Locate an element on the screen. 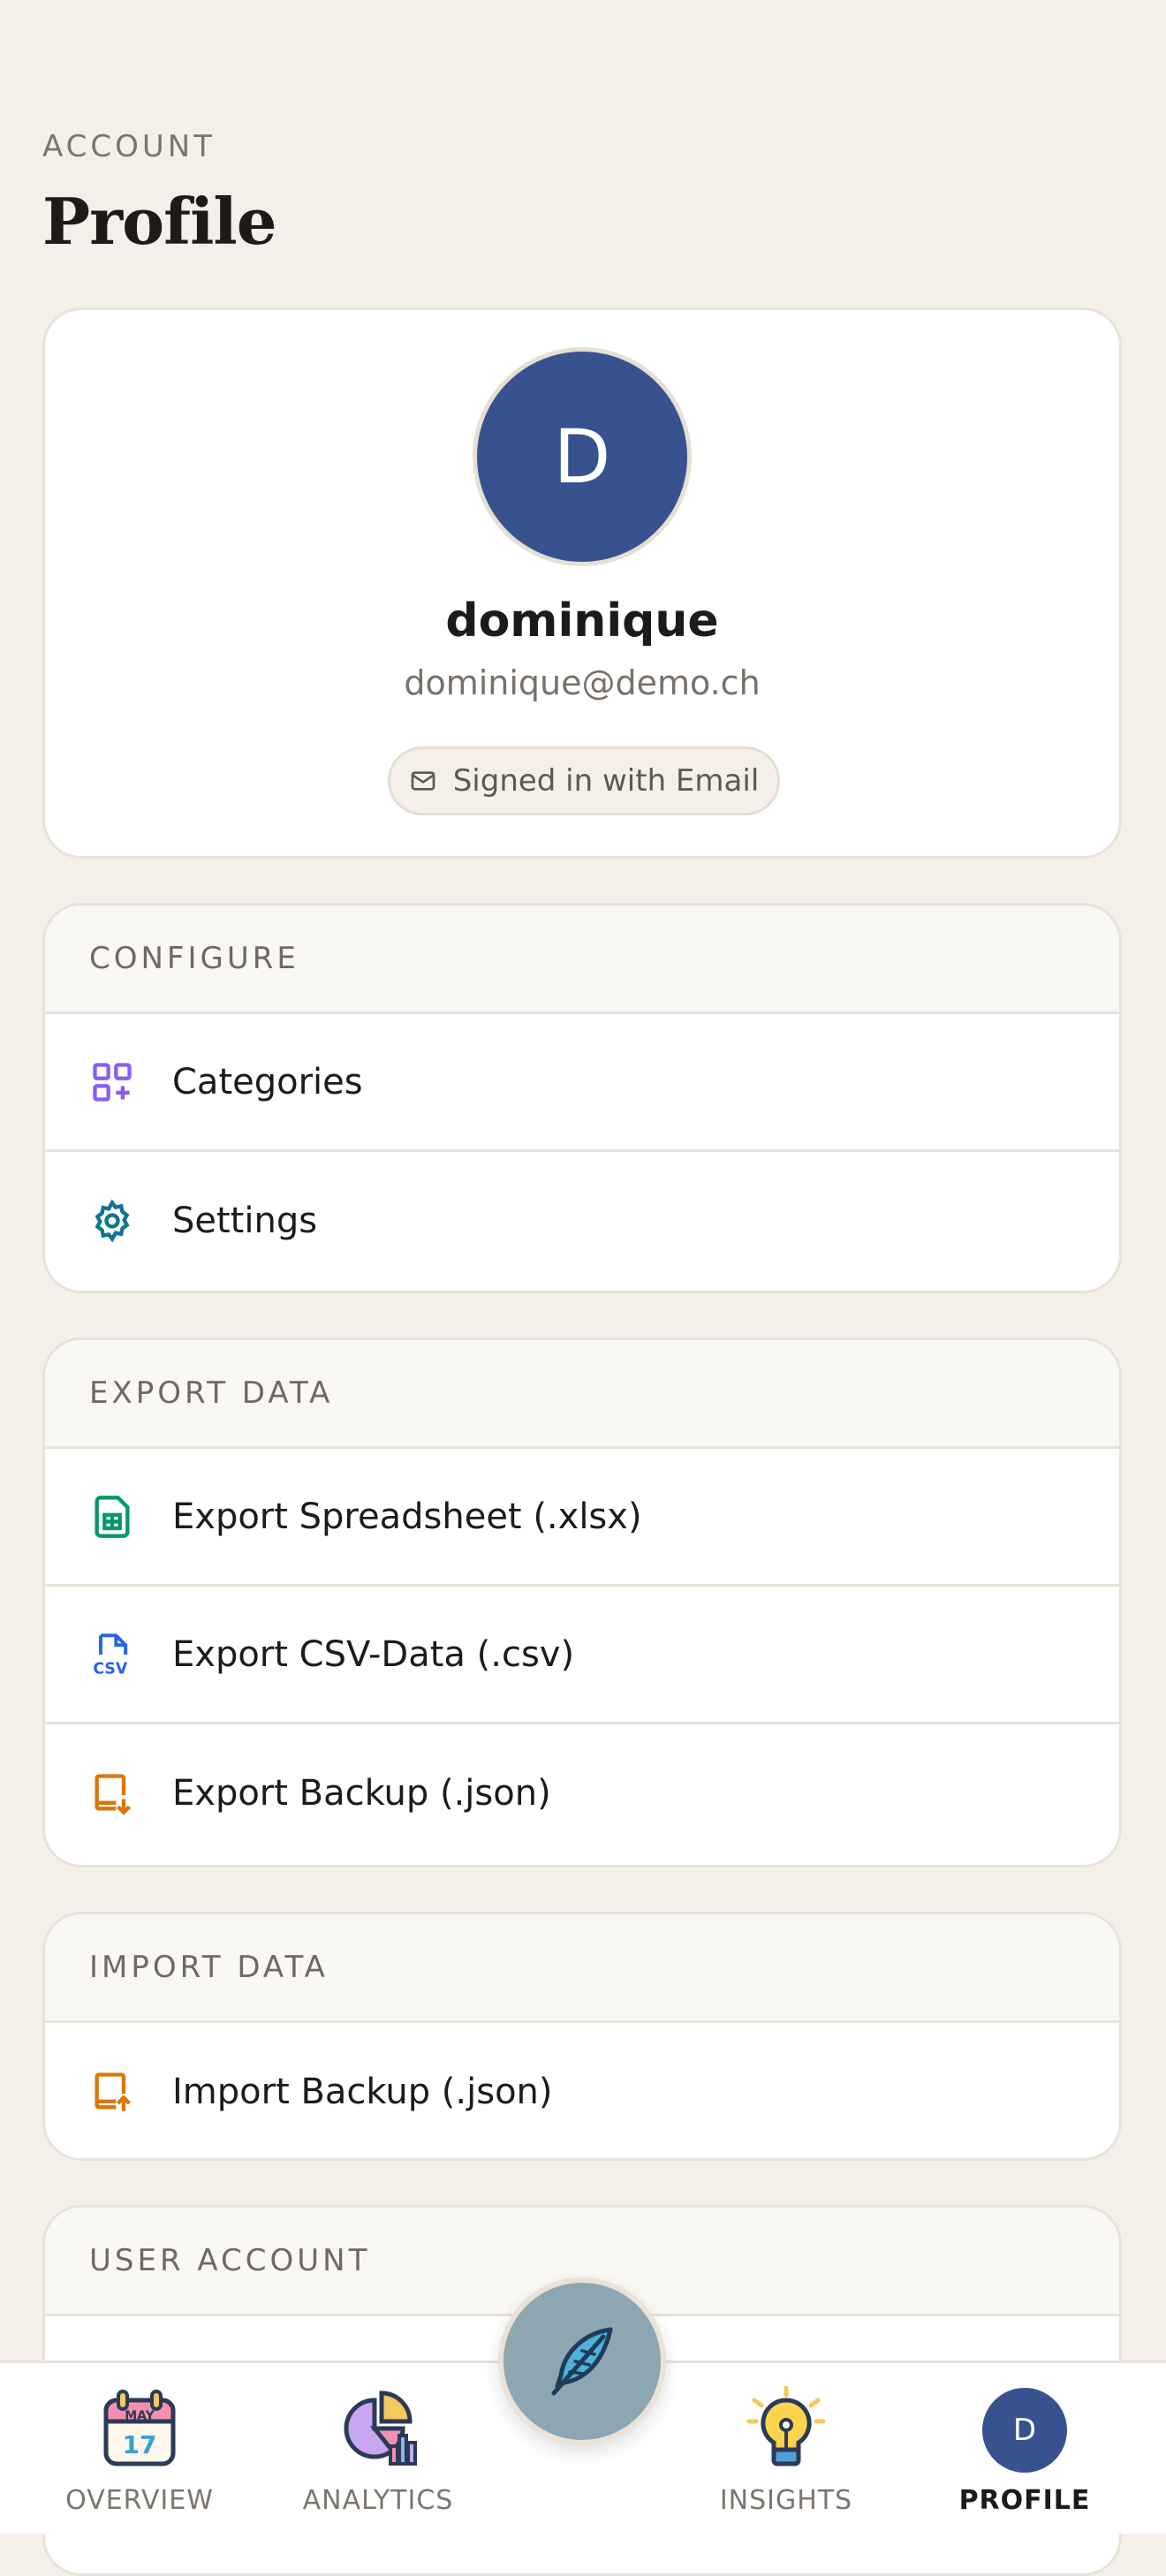 The height and width of the screenshot is (2576, 1166). svg-text: CSV is located at coordinates (110, 1669).